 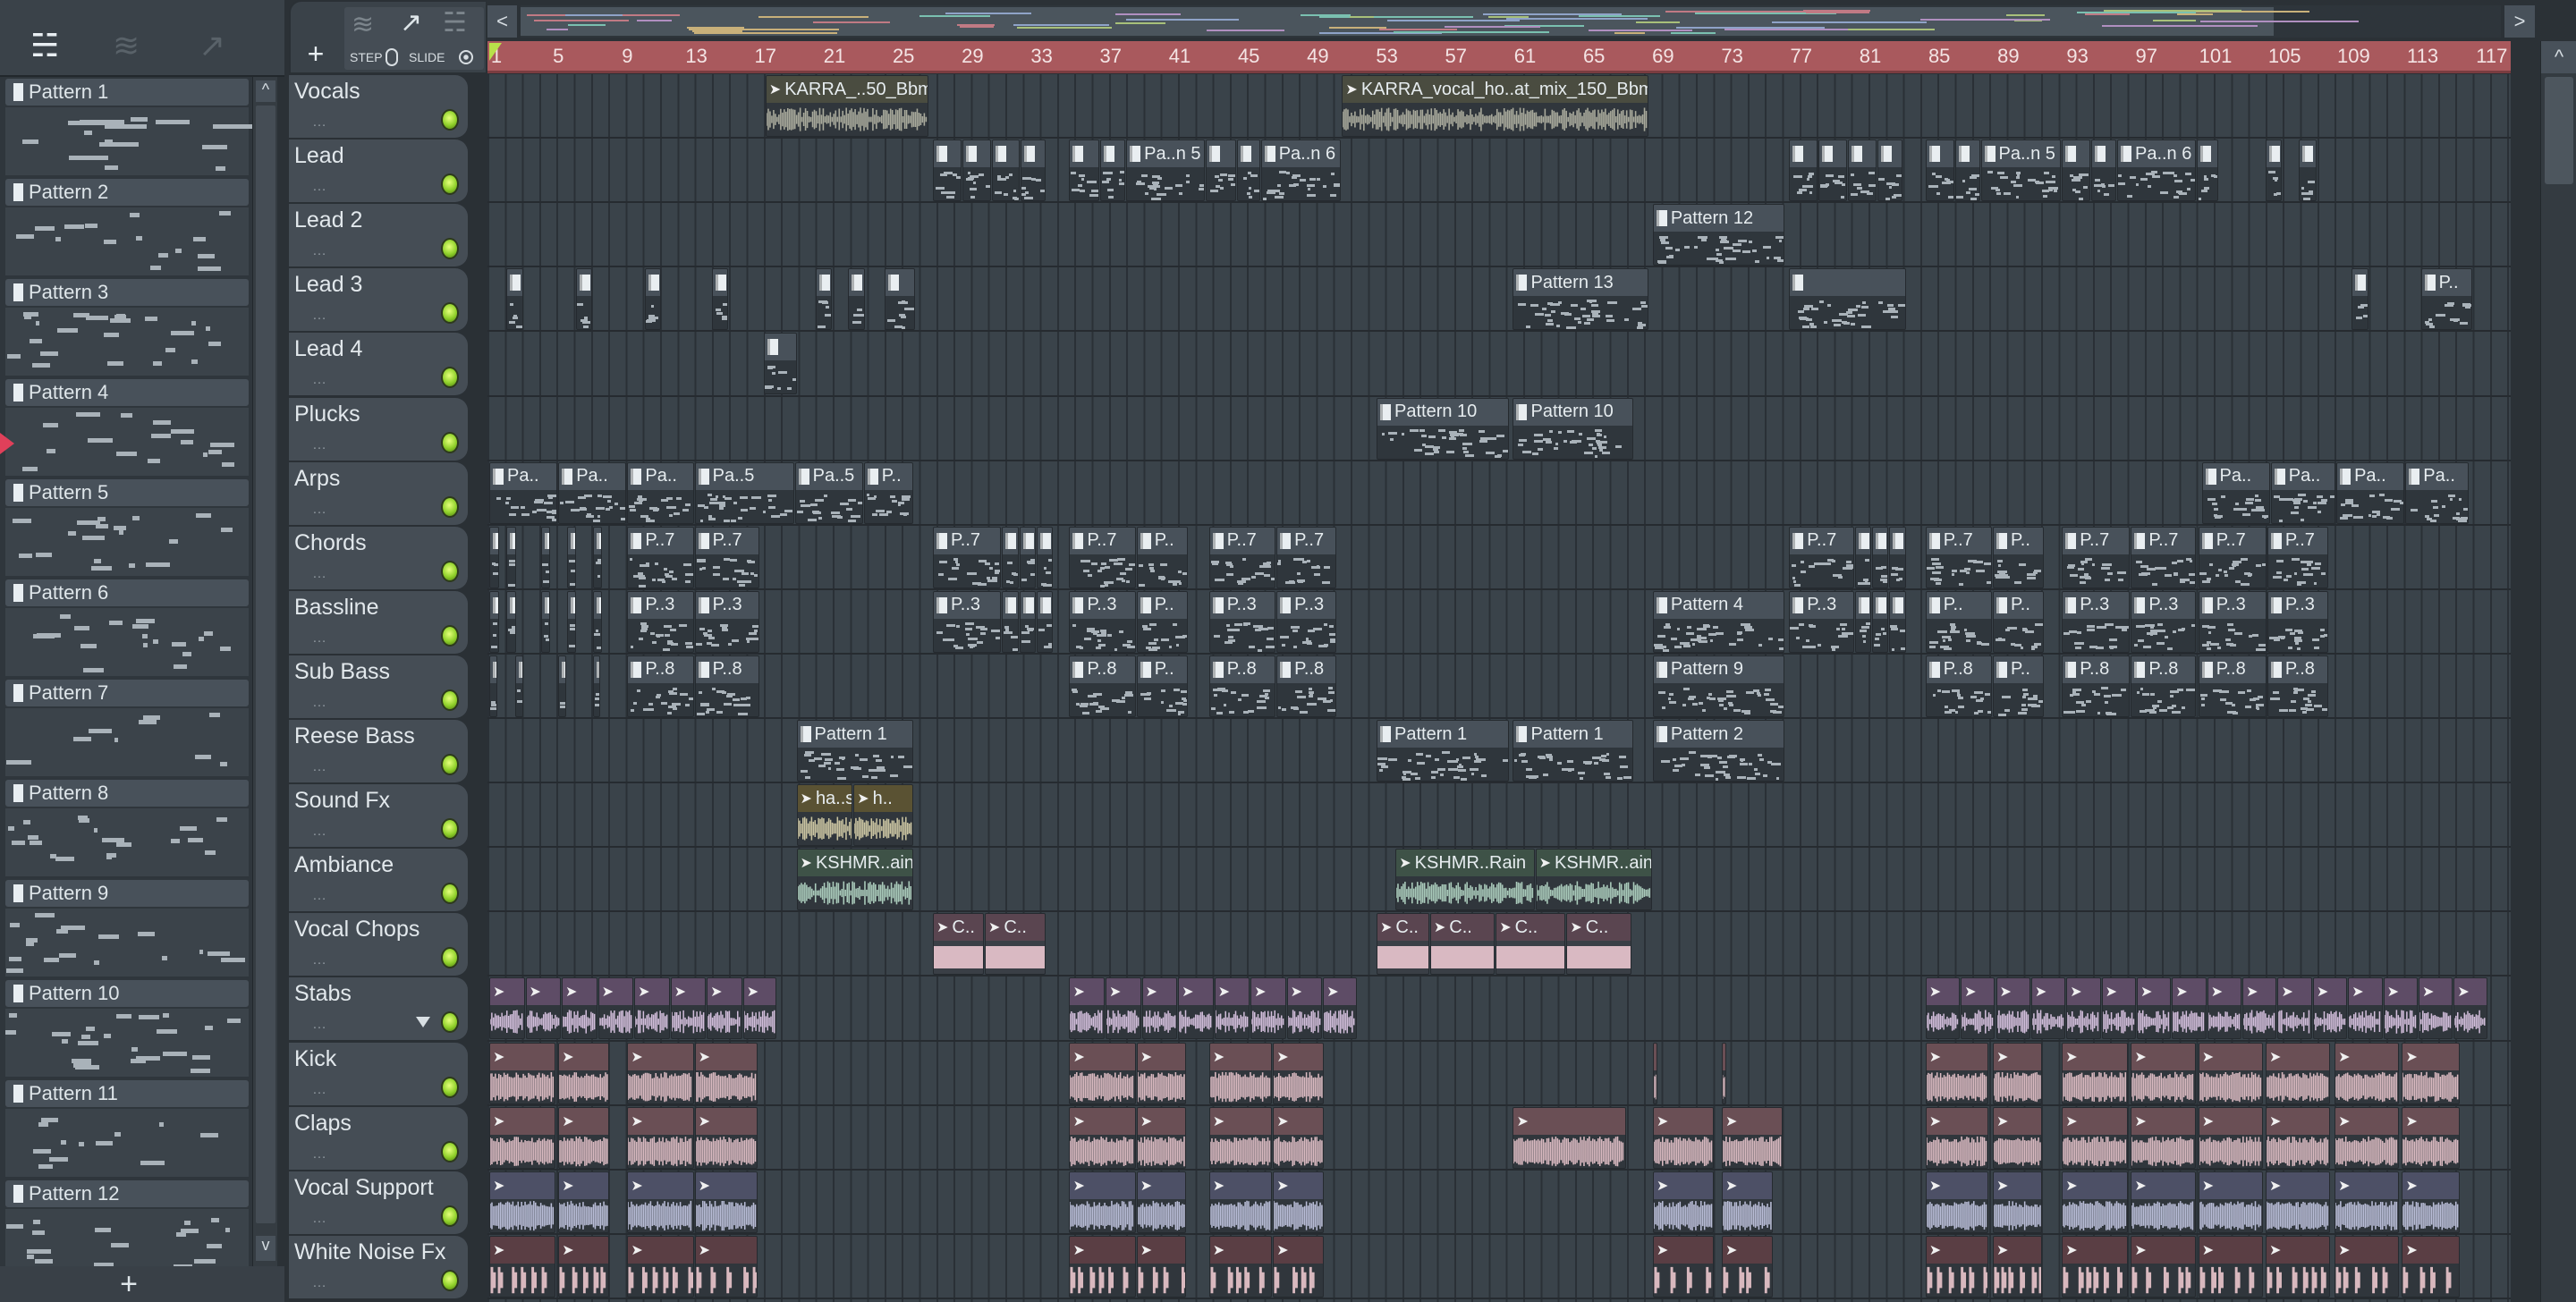 I want to click on pattern-header: Pattern 3, so click(x=127, y=292).